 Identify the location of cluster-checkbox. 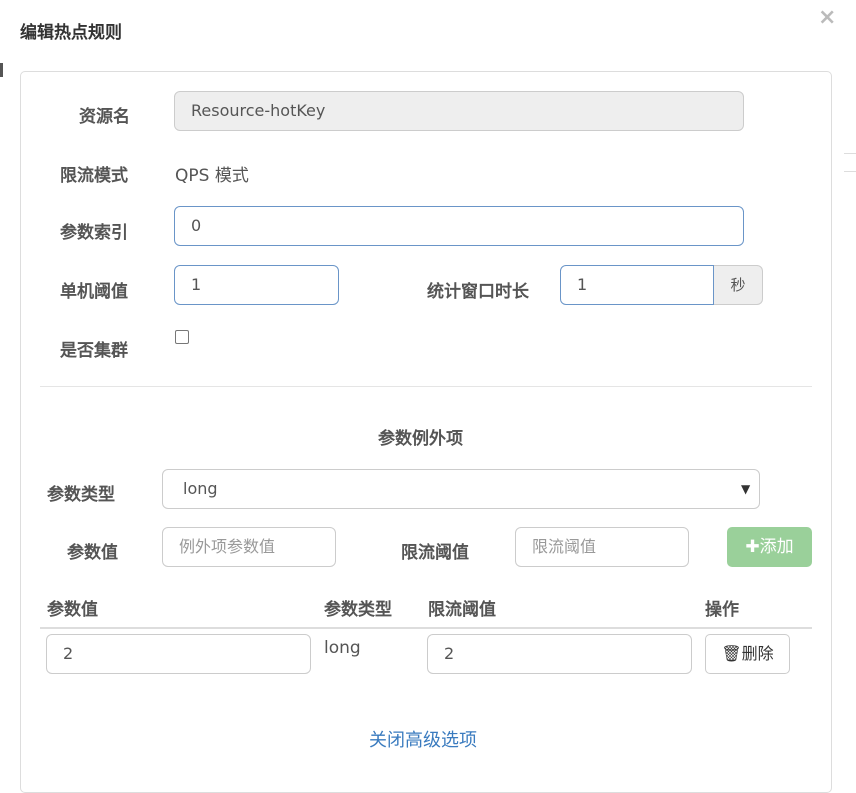
(182, 337).